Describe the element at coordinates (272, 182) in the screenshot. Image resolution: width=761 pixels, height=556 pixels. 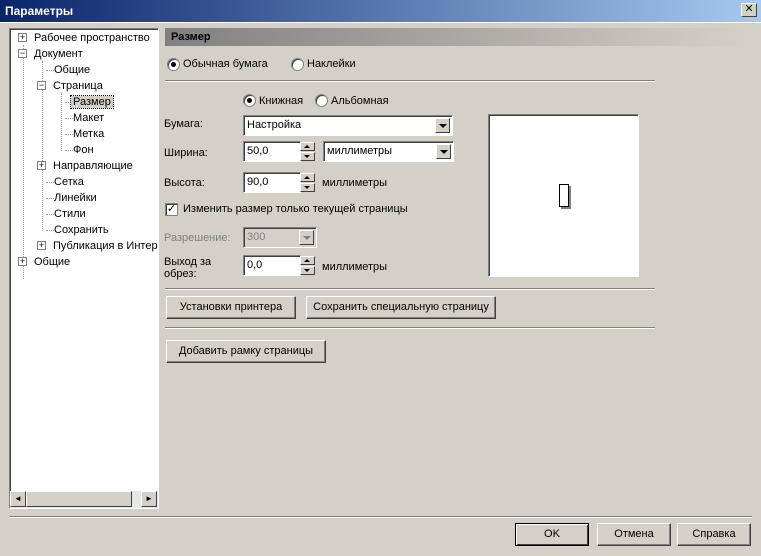
I see `height-input: 90,0` at that location.